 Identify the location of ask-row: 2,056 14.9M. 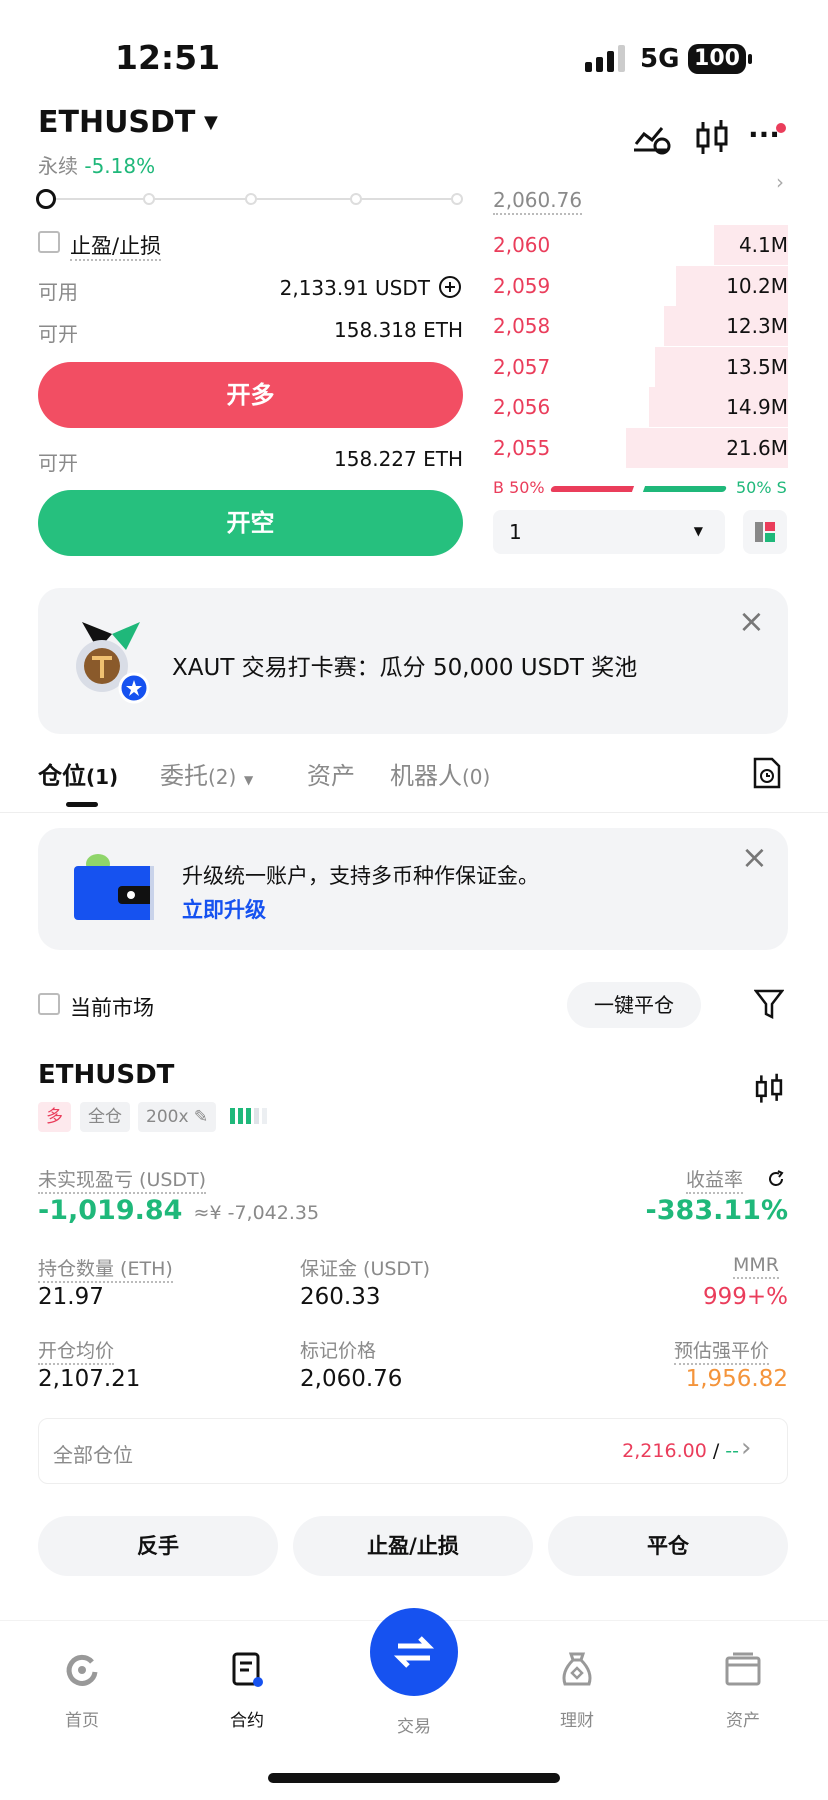
(640, 407).